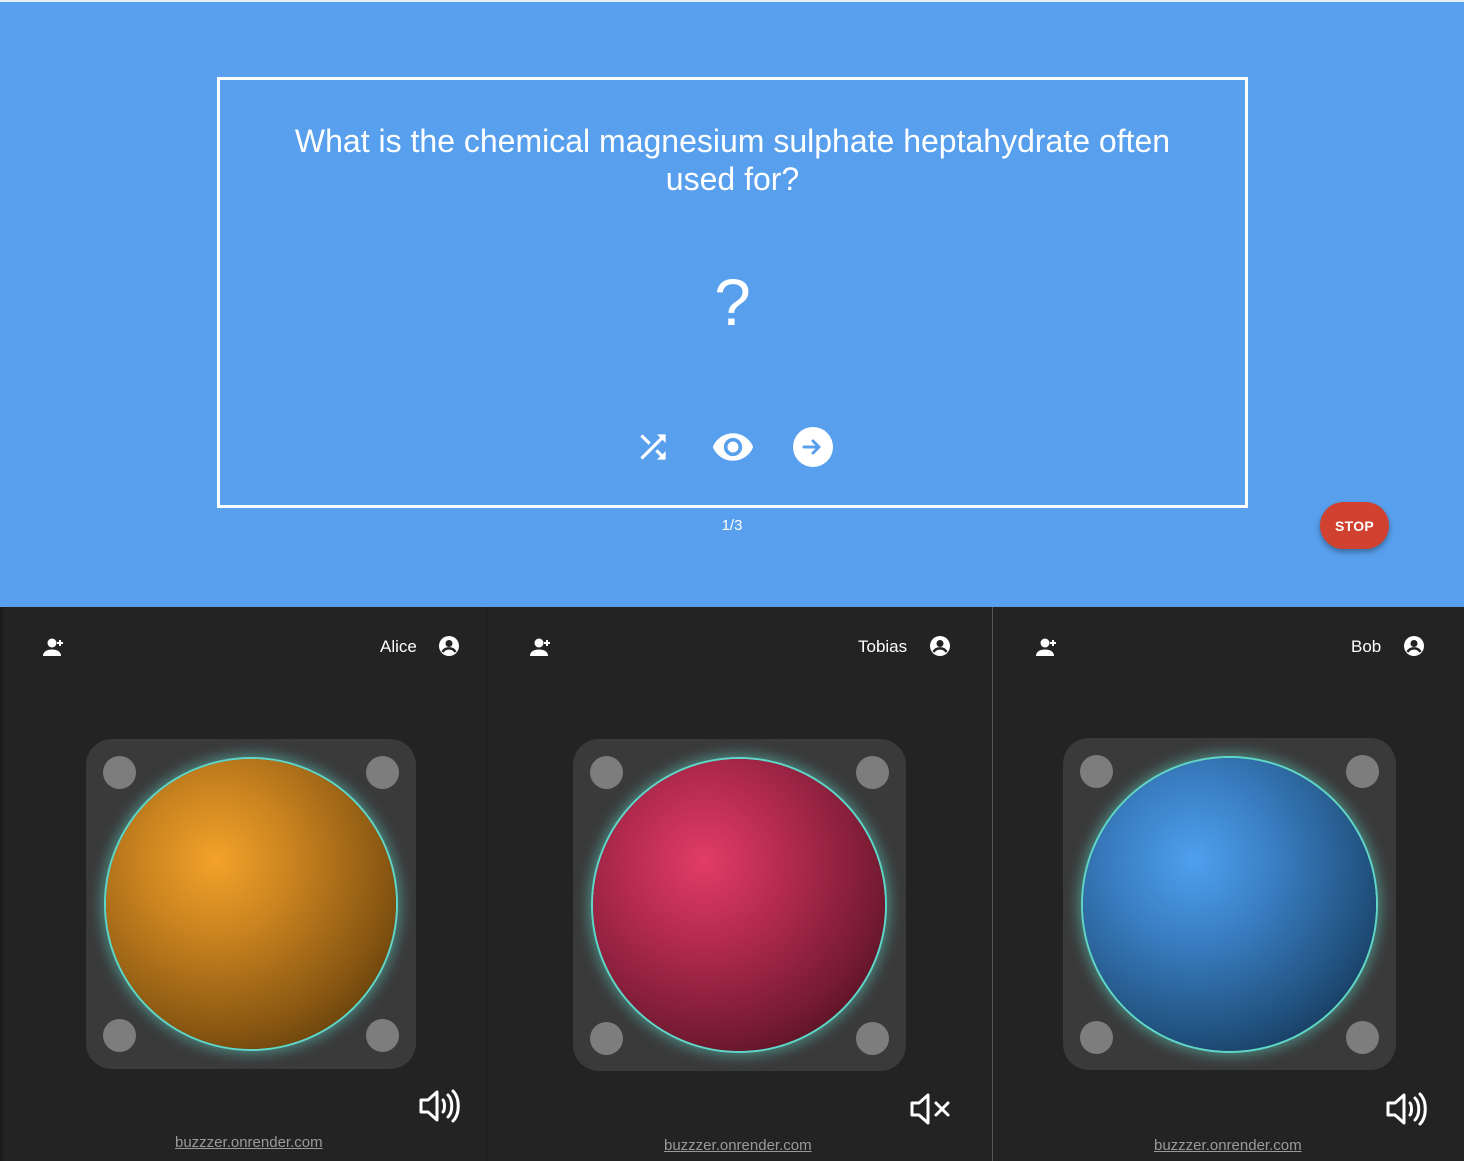 This screenshot has height=1161, width=1464. I want to click on stop-button: STOP, so click(1354, 525).